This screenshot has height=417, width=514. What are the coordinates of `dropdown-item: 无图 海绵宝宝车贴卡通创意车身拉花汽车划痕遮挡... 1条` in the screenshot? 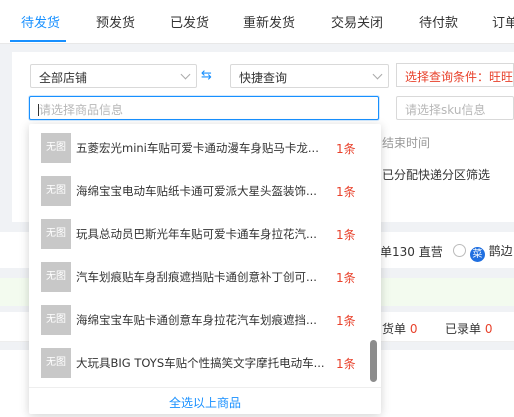 It's located at (199, 318).